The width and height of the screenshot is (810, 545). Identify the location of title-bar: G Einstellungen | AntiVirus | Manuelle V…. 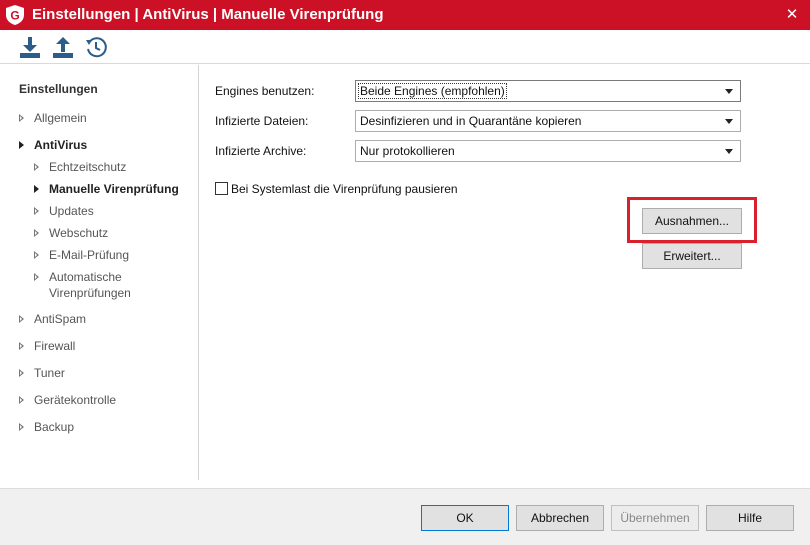
(405, 15).